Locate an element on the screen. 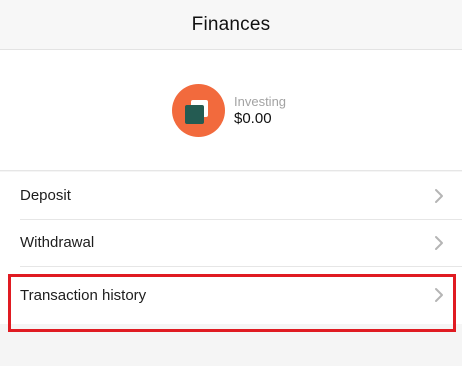 Image resolution: width=462 pixels, height=366 pixels. square-overlap-logo-icon is located at coordinates (198, 110).